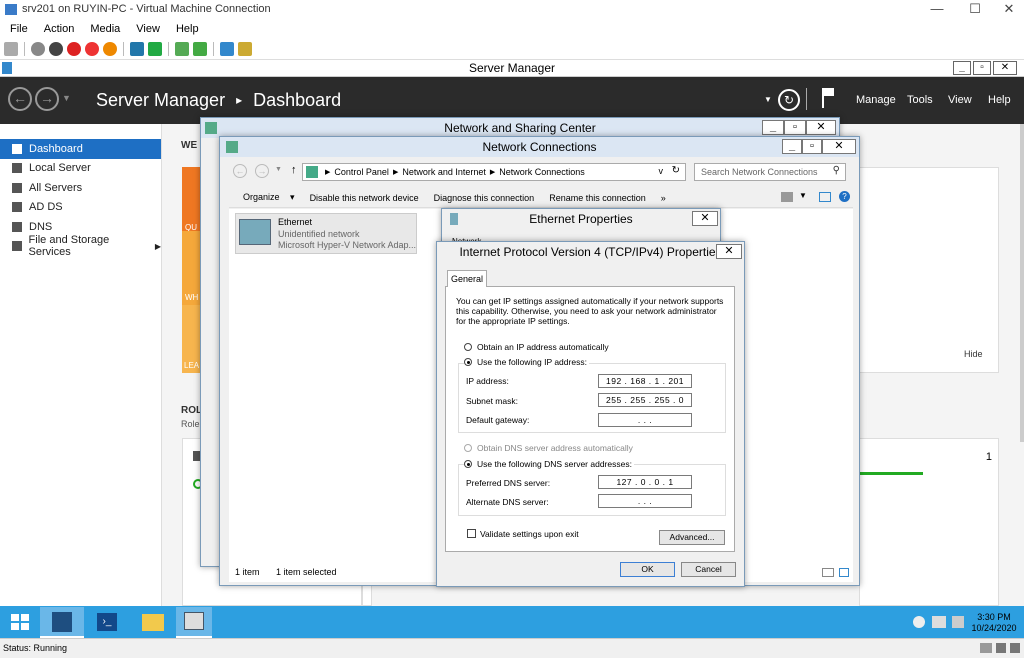 The height and width of the screenshot is (658, 1024). Describe the element at coordinates (467, 278) in the screenshot. I see `tab-general: General` at that location.